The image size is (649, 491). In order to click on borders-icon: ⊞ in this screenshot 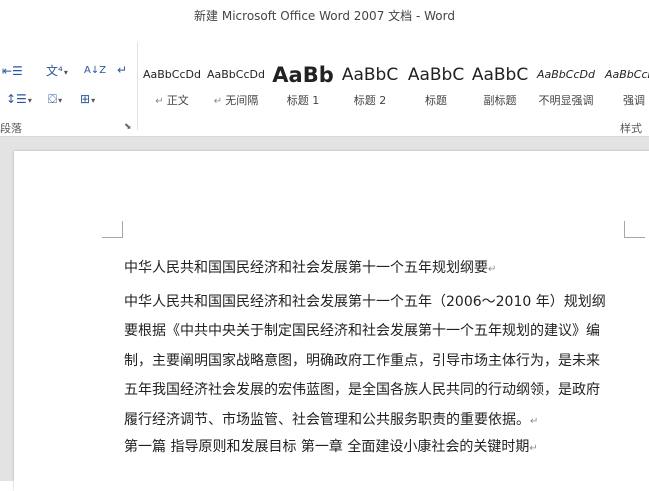, I will do `click(85, 99)`.